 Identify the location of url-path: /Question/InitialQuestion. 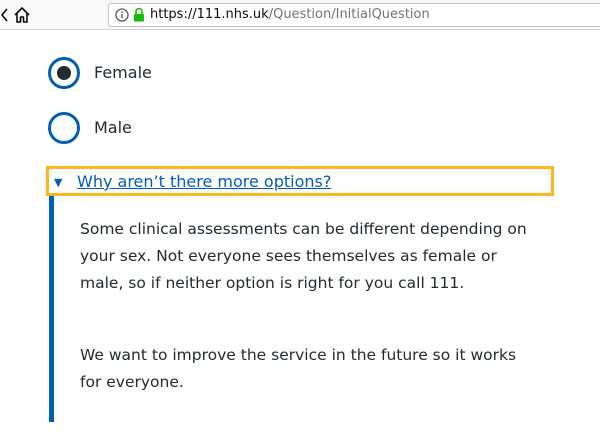
(349, 14).